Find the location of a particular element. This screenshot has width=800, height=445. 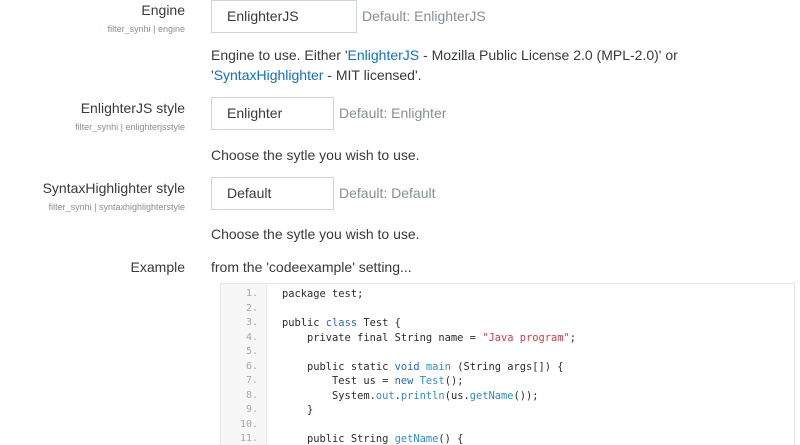

engine-default: Default: EnlighterJS is located at coordinates (424, 16).